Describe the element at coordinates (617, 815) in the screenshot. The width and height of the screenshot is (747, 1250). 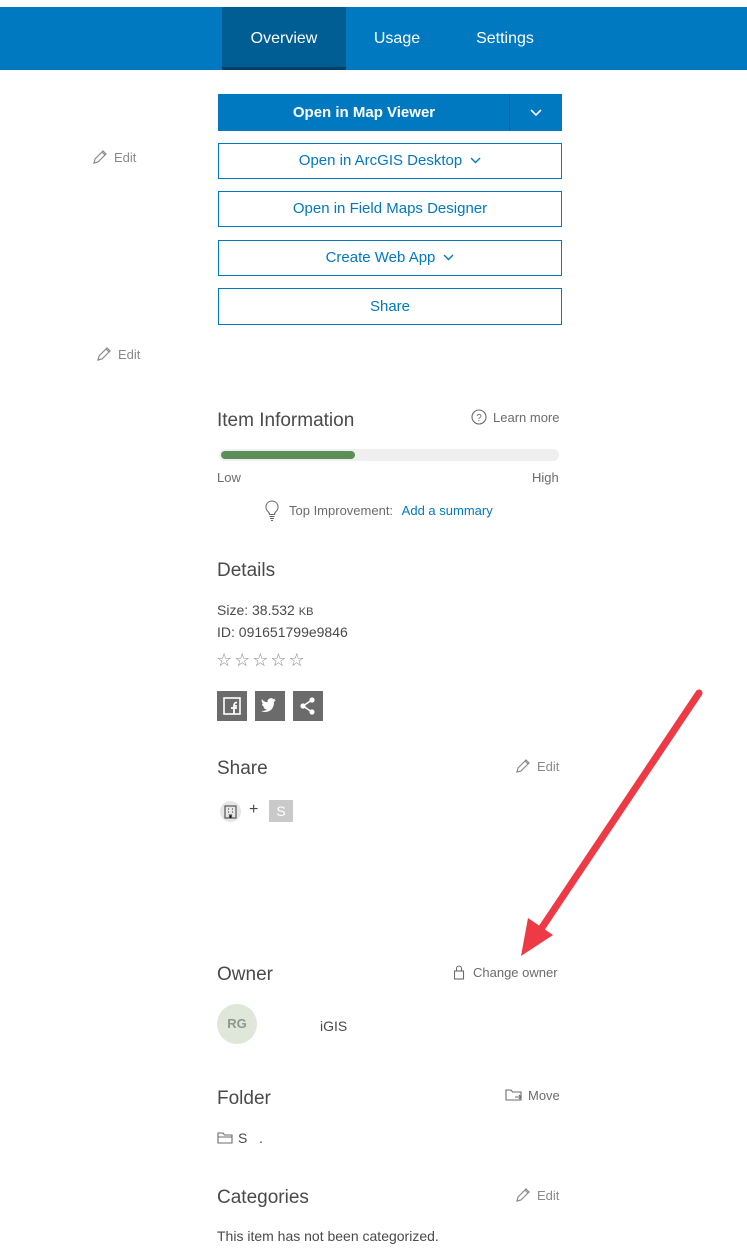
I see `annotation-arrow-shaft` at that location.